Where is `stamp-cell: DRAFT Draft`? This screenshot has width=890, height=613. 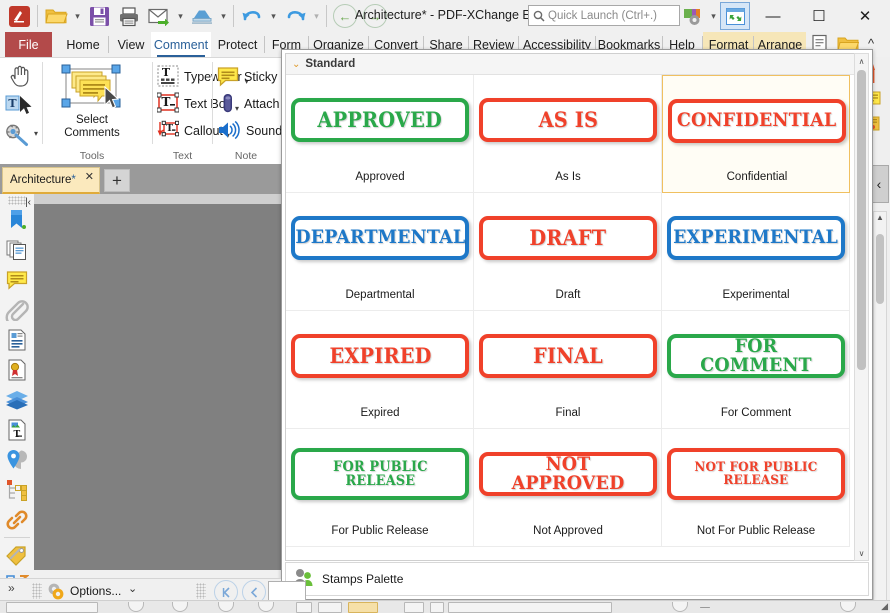 stamp-cell: DRAFT Draft is located at coordinates (568, 252).